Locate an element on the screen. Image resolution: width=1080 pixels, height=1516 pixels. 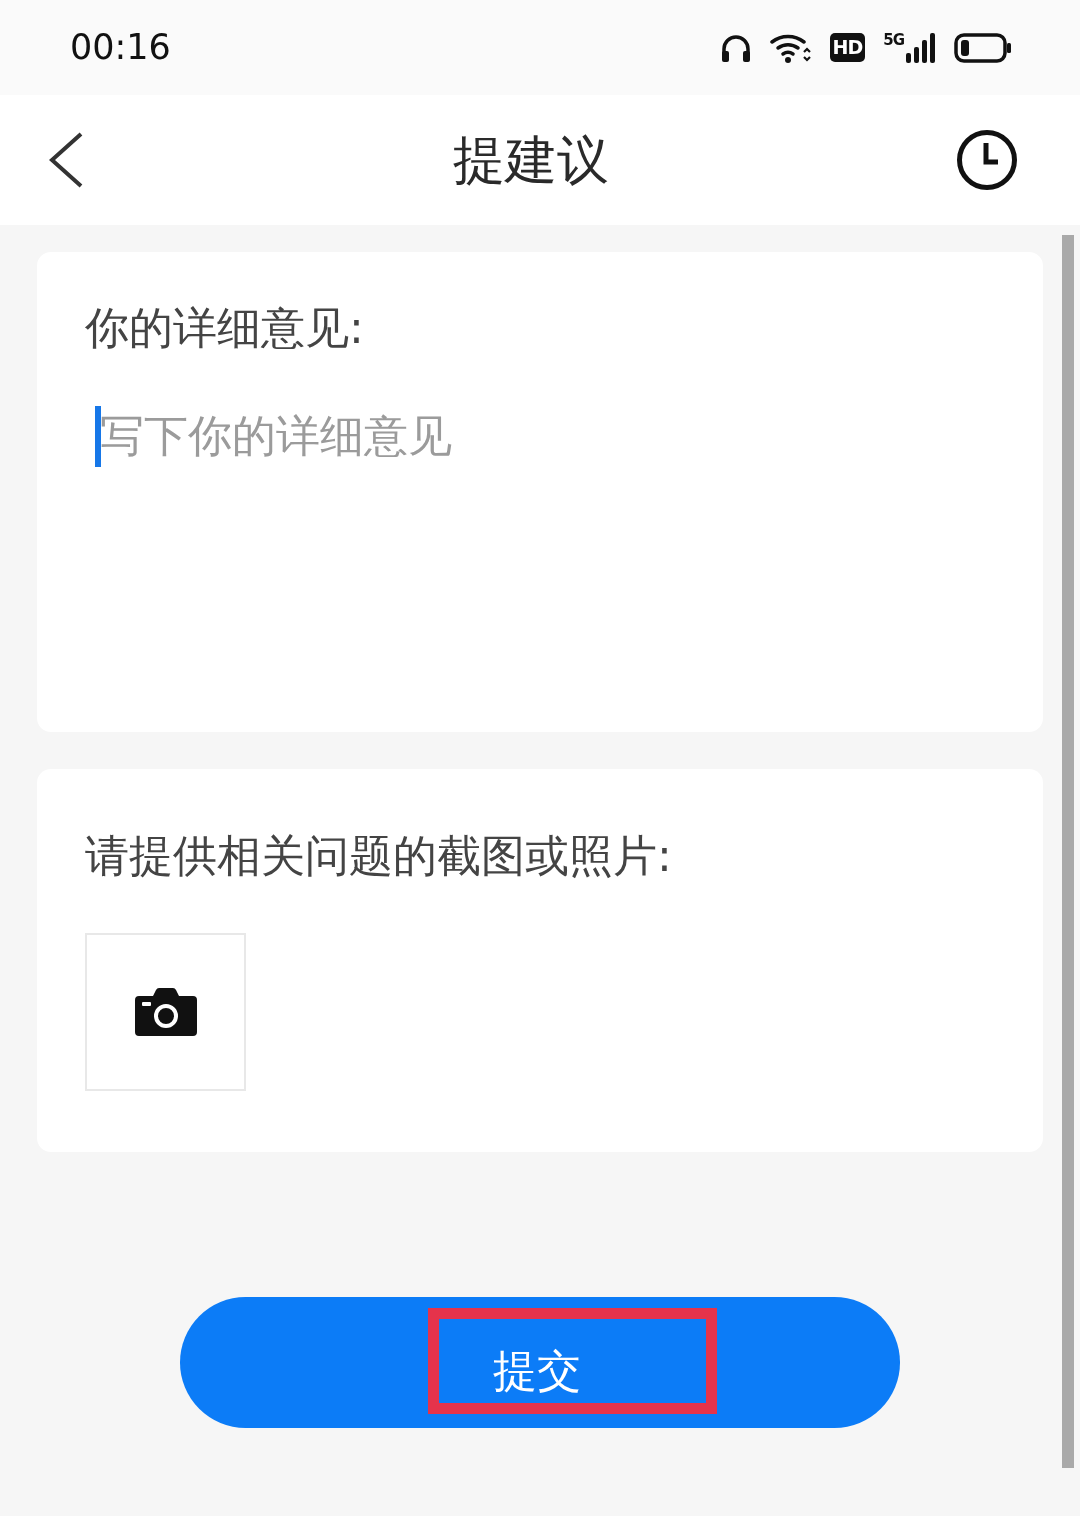
submit-button: 提交 is located at coordinates (540, 1362).